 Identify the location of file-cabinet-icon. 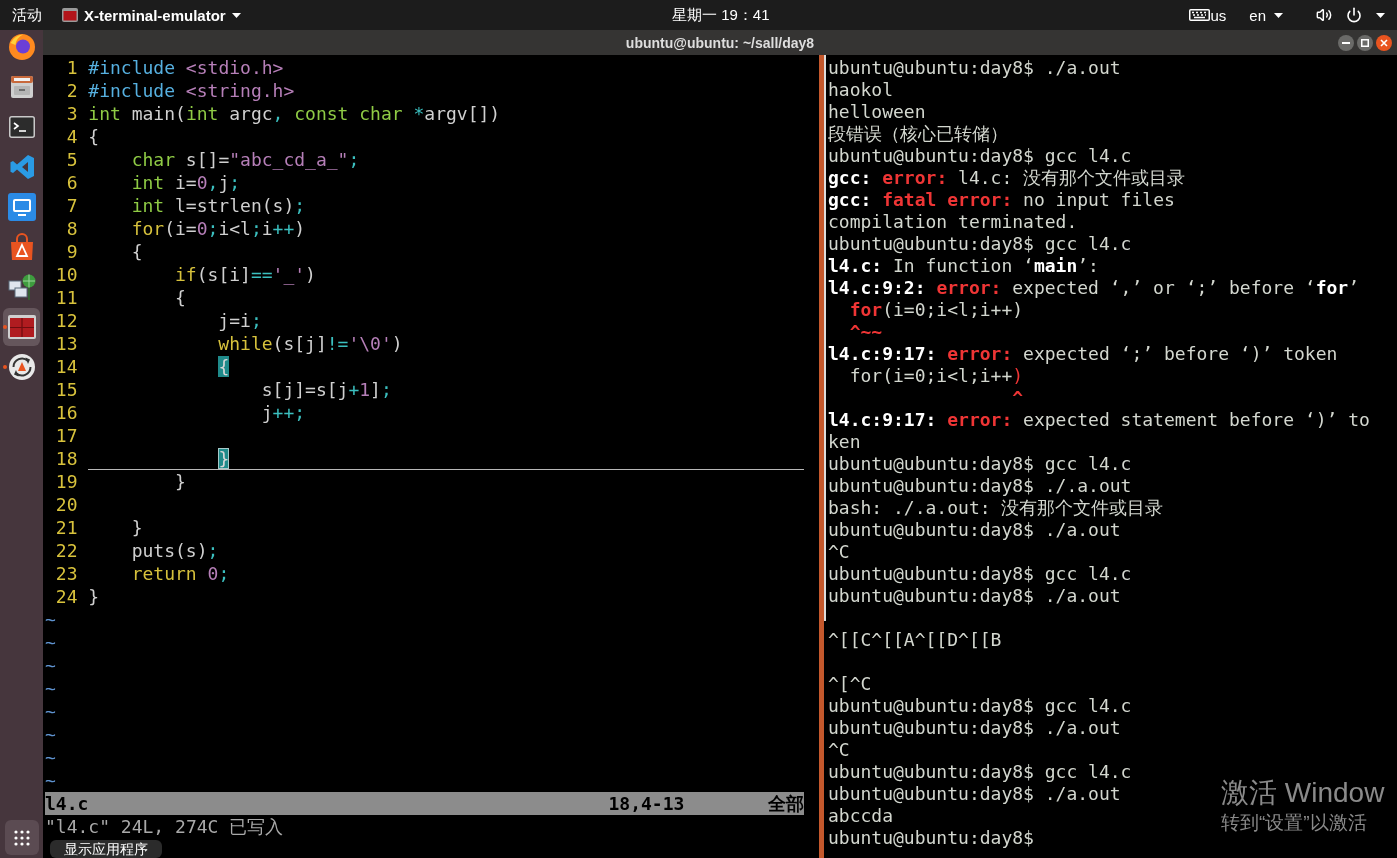
(21, 87).